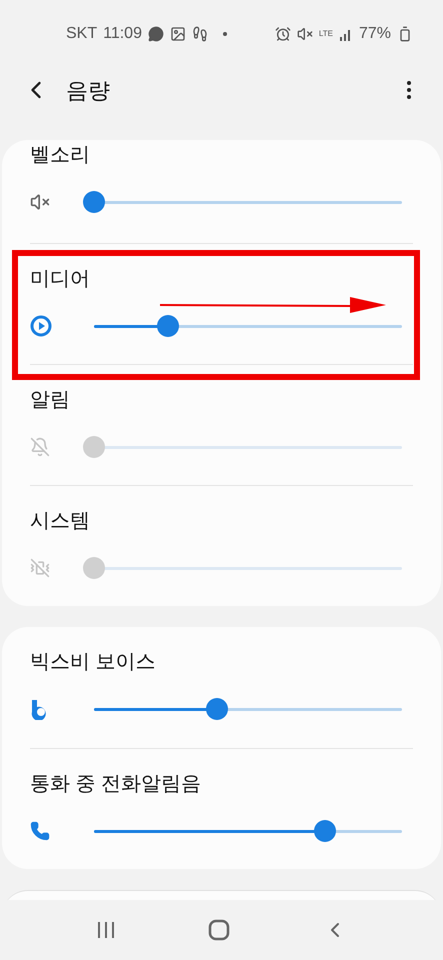 This screenshot has height=960, width=443. I want to click on volume-label: 빅스비 보이스, so click(93, 662).